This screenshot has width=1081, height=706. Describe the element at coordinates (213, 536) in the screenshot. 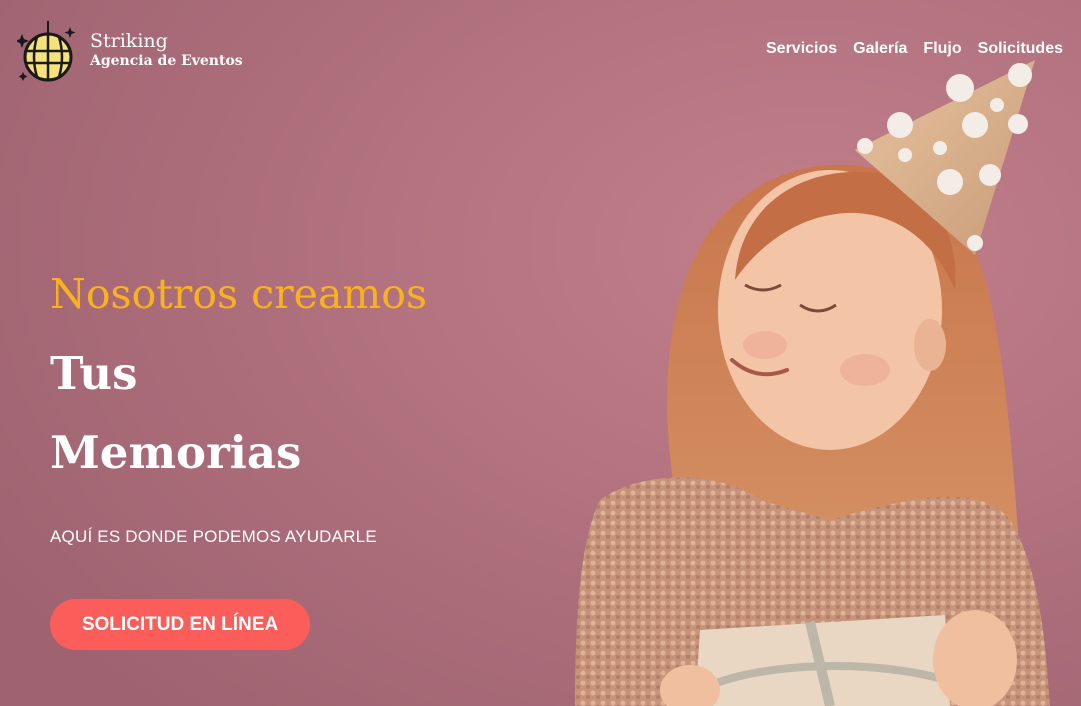

I see `hero-tagline: AQUÍ ES DONDE PODEMOS AYUDARLE` at that location.